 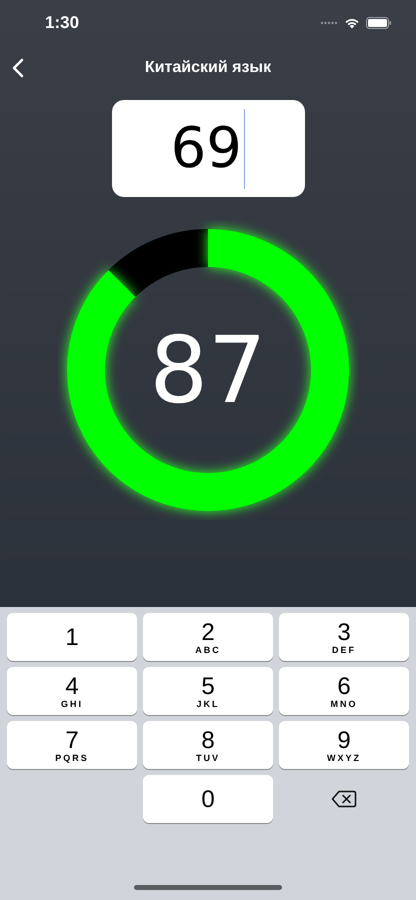 What do you see at coordinates (72, 637) in the screenshot?
I see `keypad-key: 1` at bounding box center [72, 637].